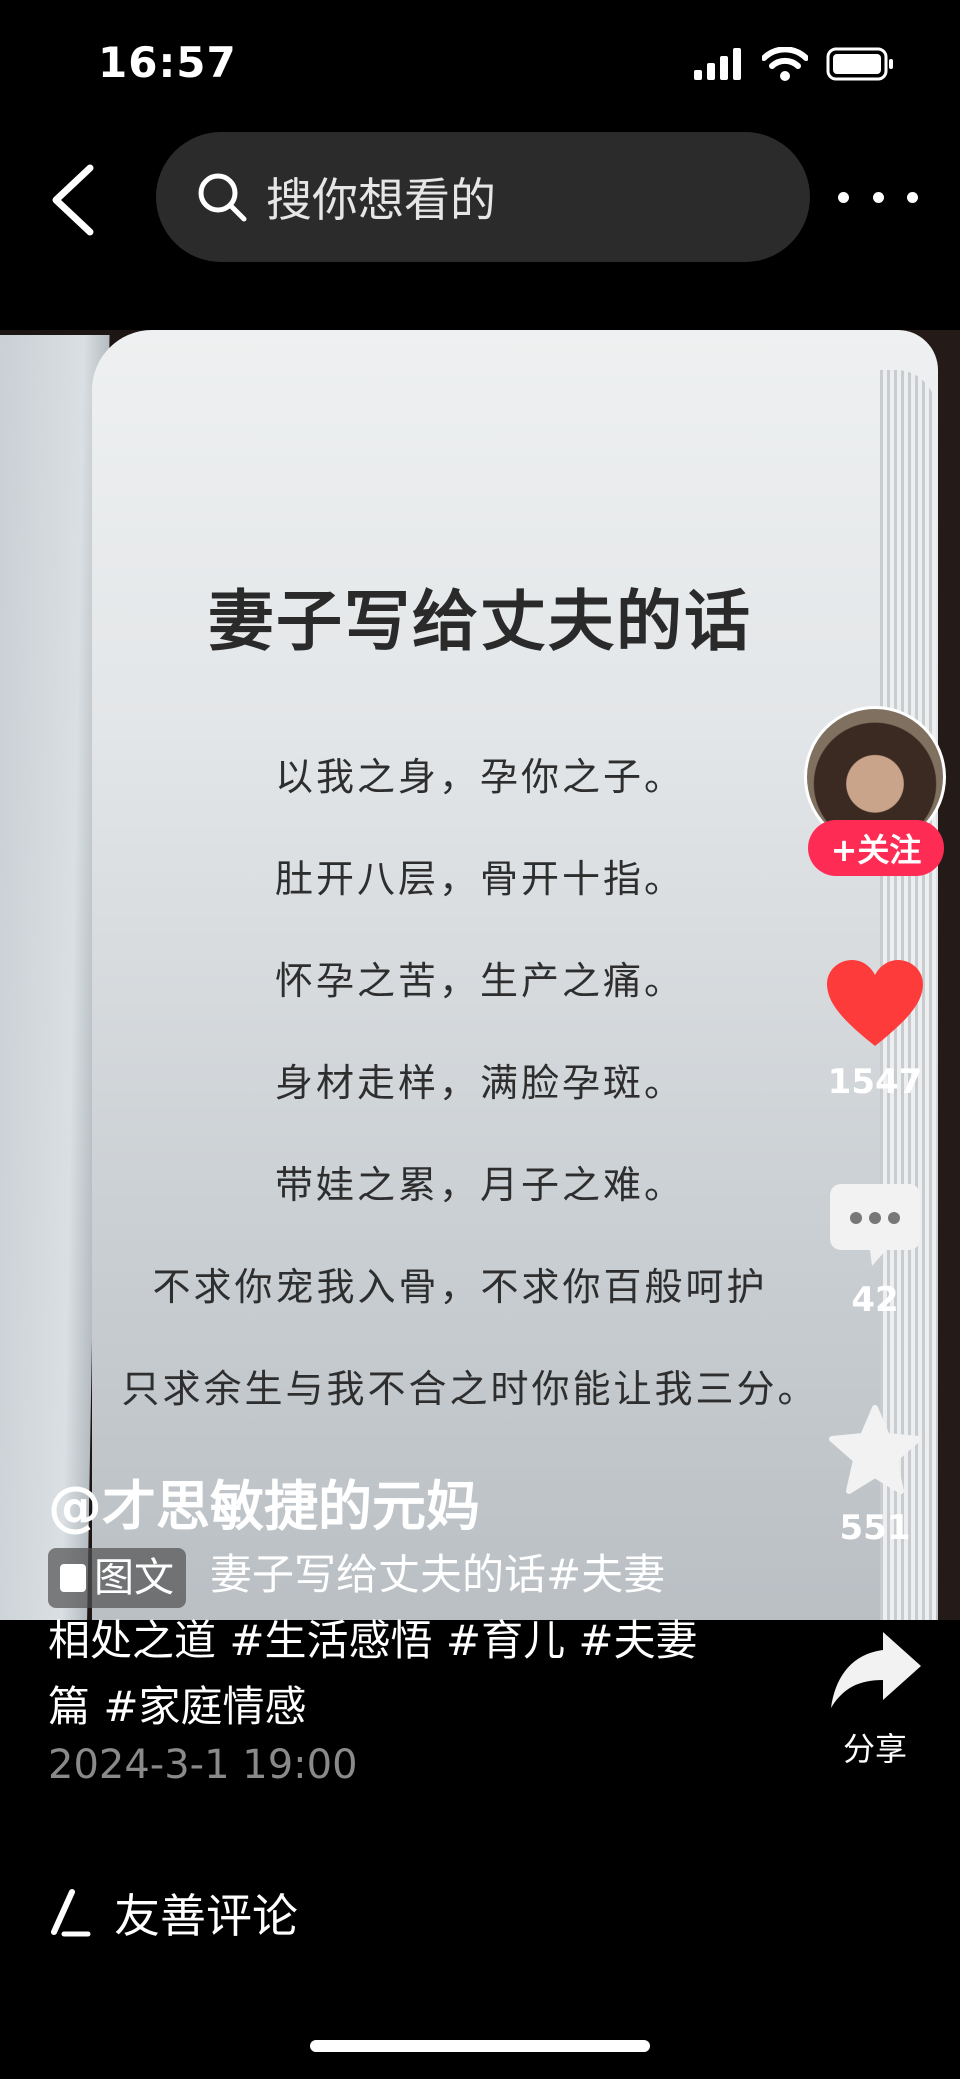  What do you see at coordinates (167, 62) in the screenshot?
I see `status-time: 16:57` at bounding box center [167, 62].